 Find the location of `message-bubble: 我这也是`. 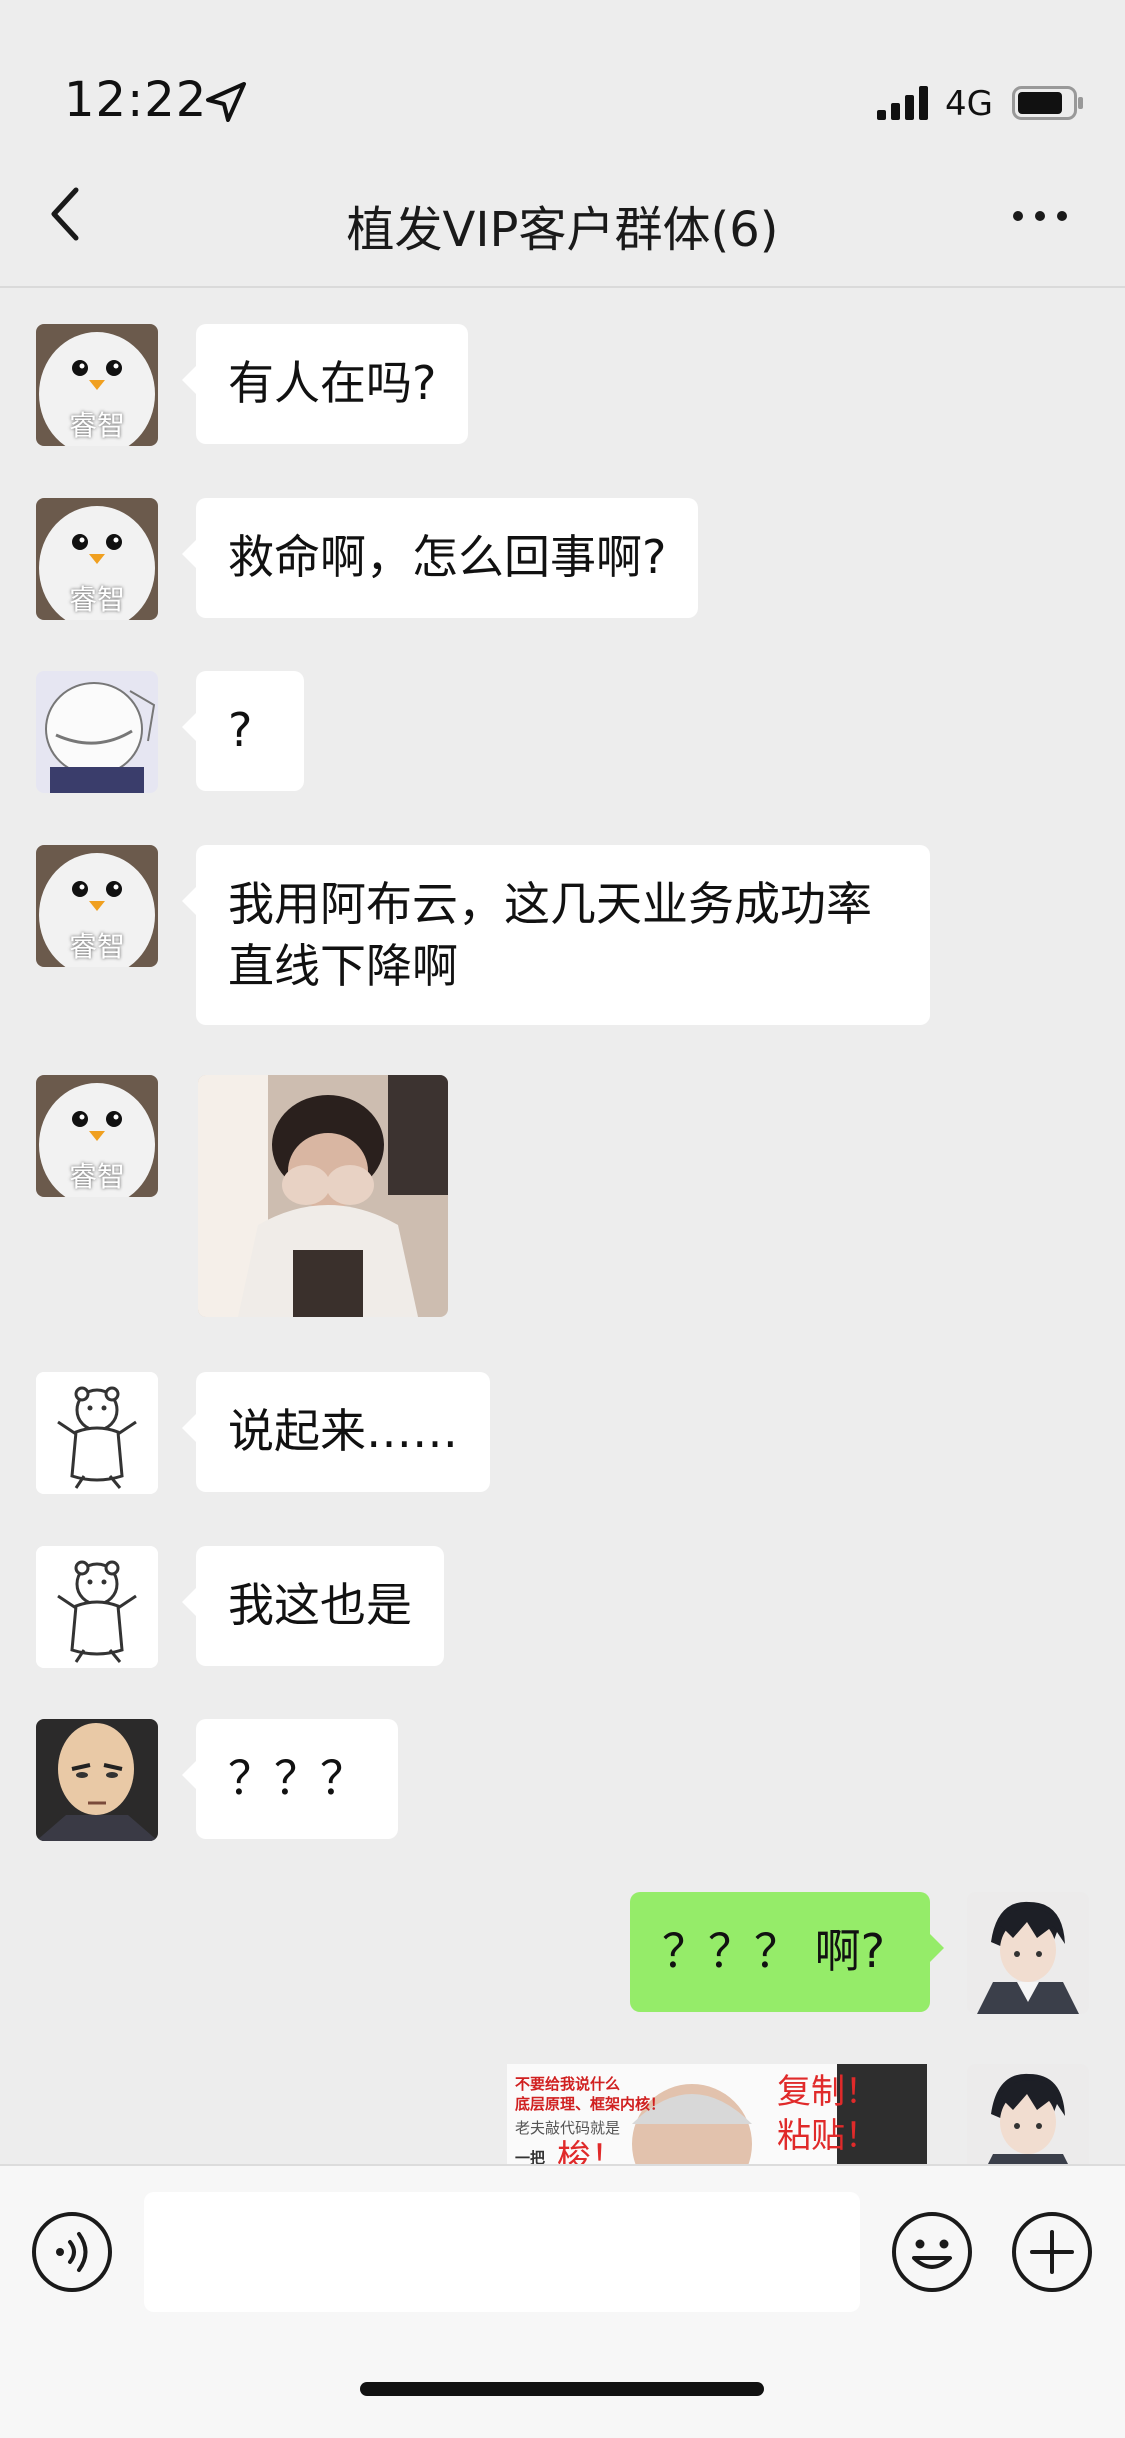

message-bubble: 我这也是 is located at coordinates (313, 1606).